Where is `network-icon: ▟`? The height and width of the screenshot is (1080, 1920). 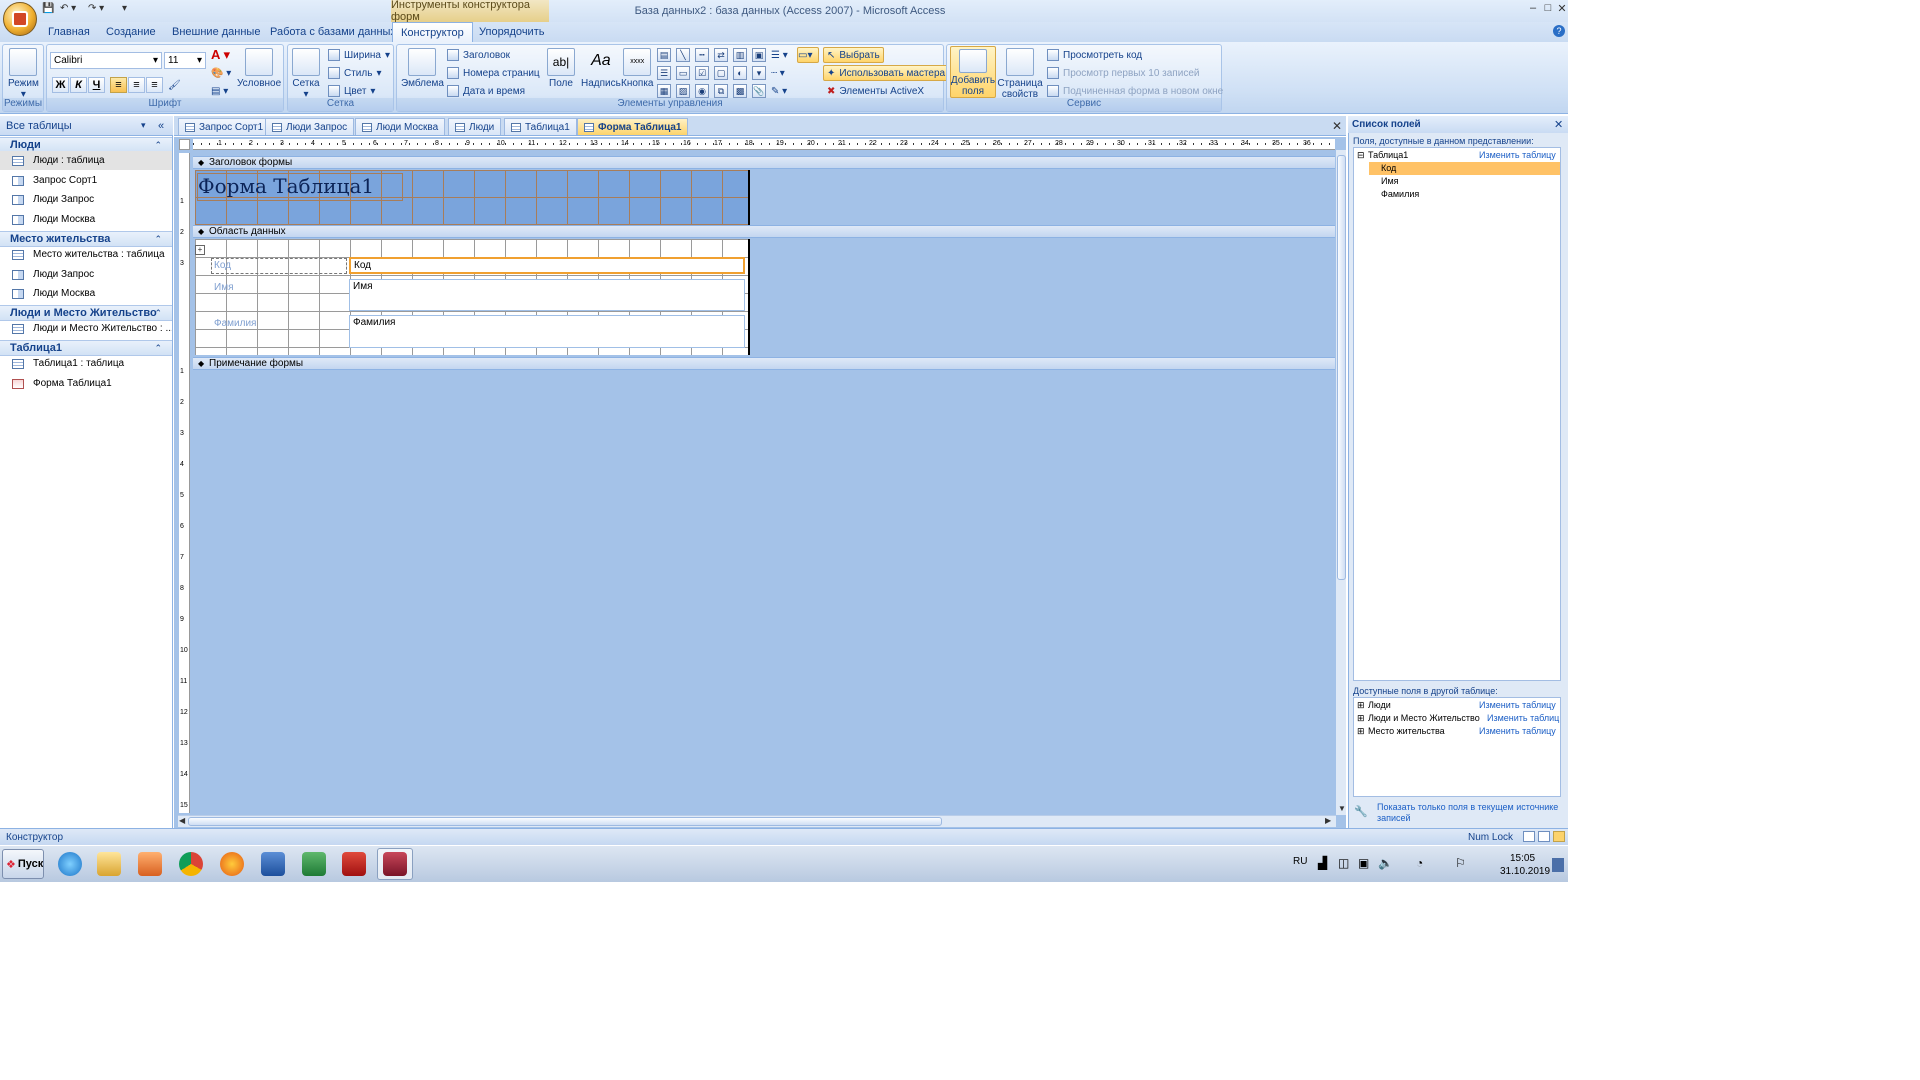
network-icon: ▟ is located at coordinates (1322, 863).